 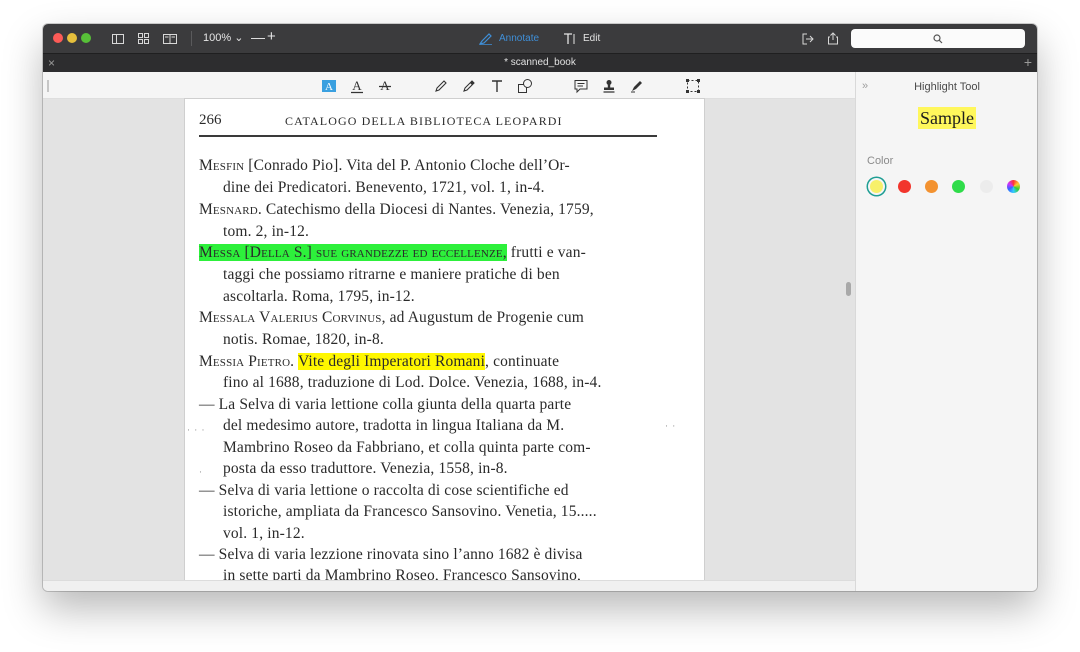 I want to click on eraser-tool-icon, so click(x=469, y=86).